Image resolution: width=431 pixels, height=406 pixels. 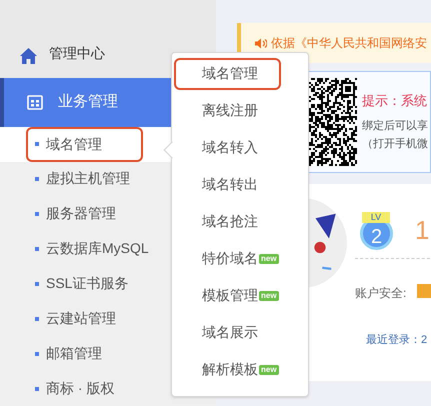 What do you see at coordinates (227, 296) in the screenshot?
I see `menu-item: 模板管理 new` at bounding box center [227, 296].